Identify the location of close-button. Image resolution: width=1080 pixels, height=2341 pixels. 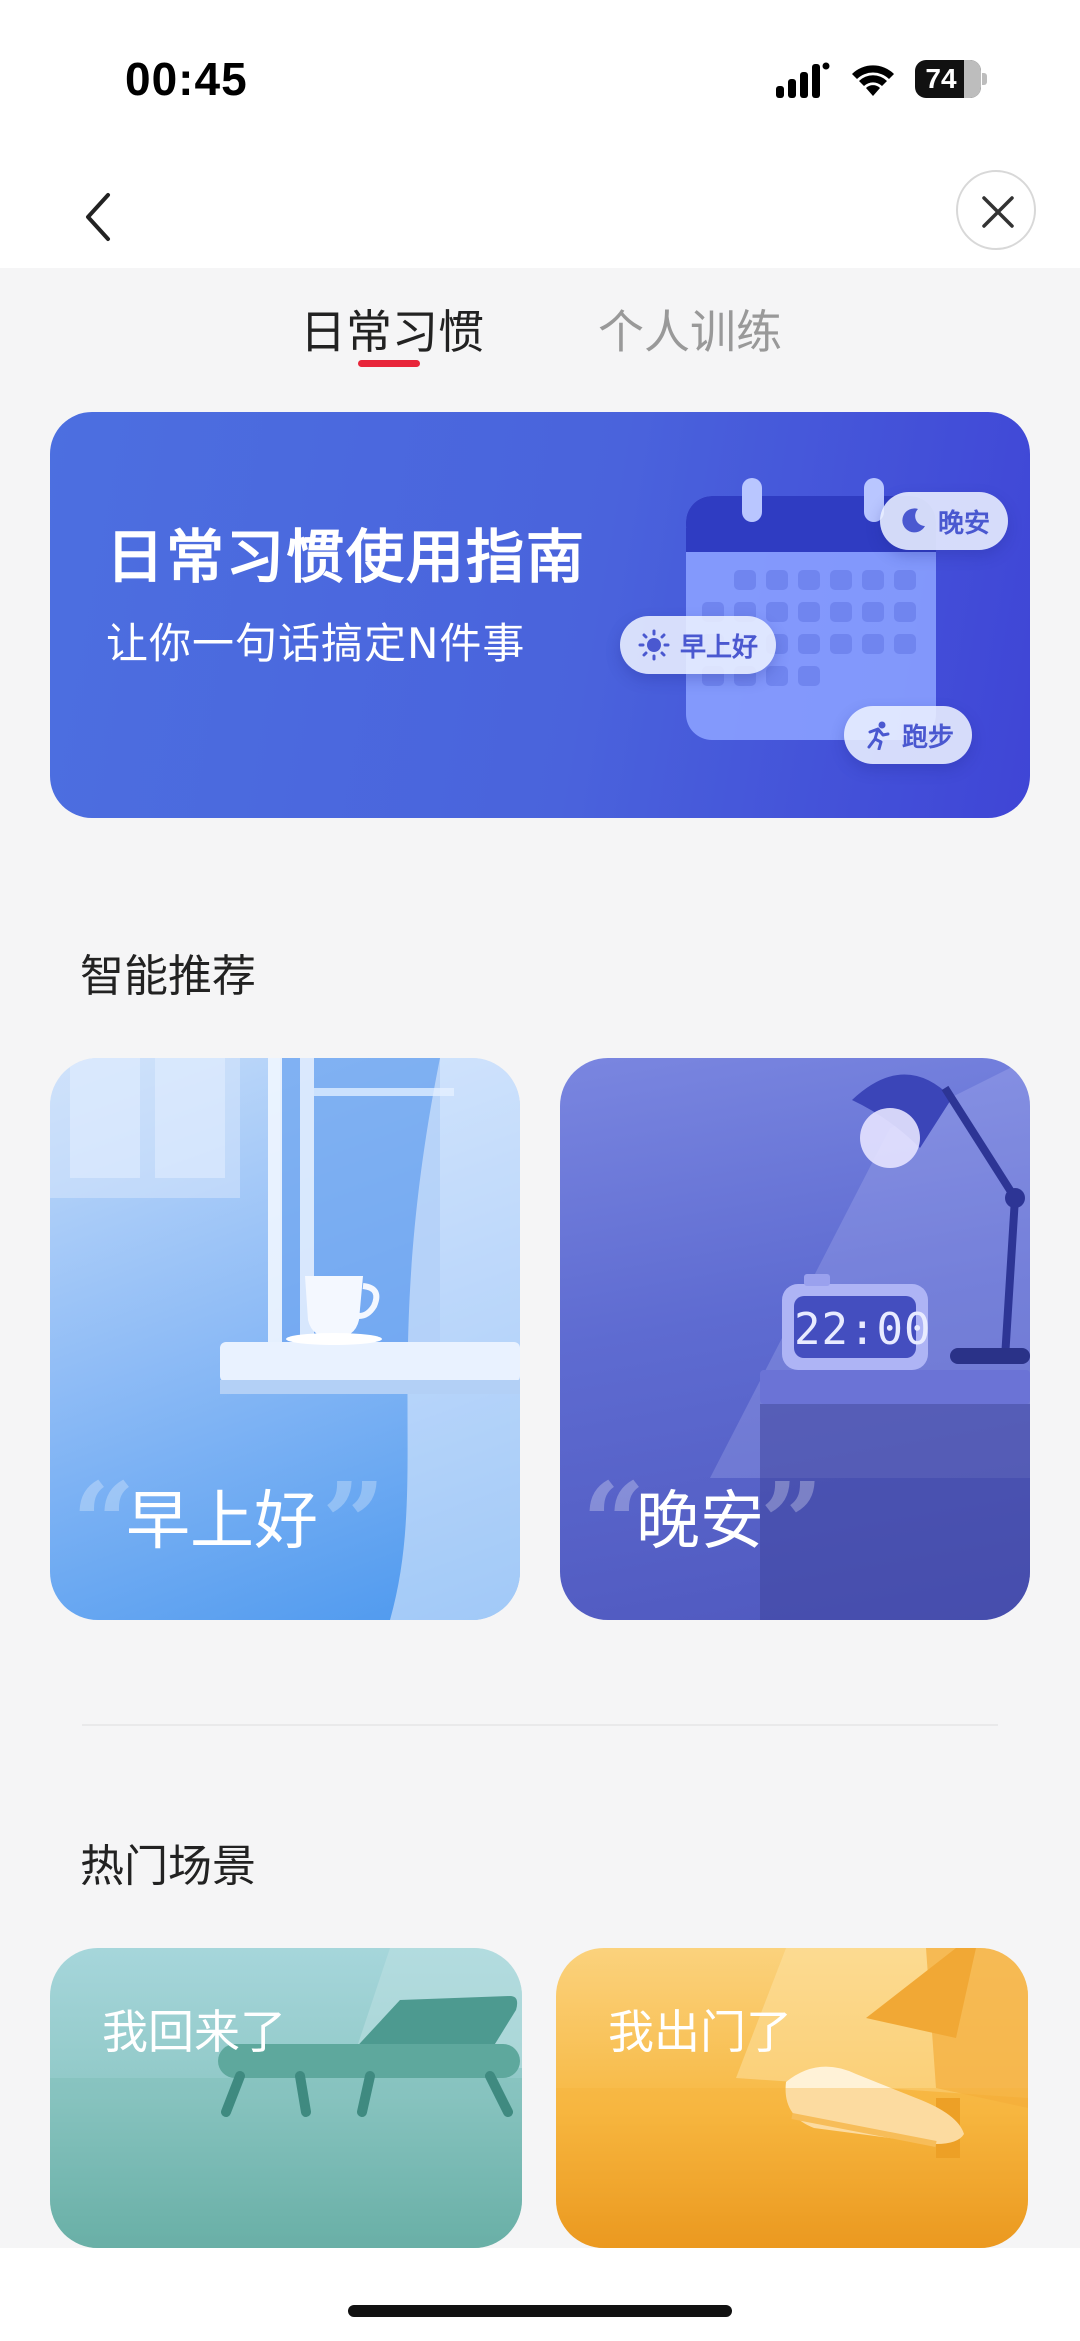
(996, 210).